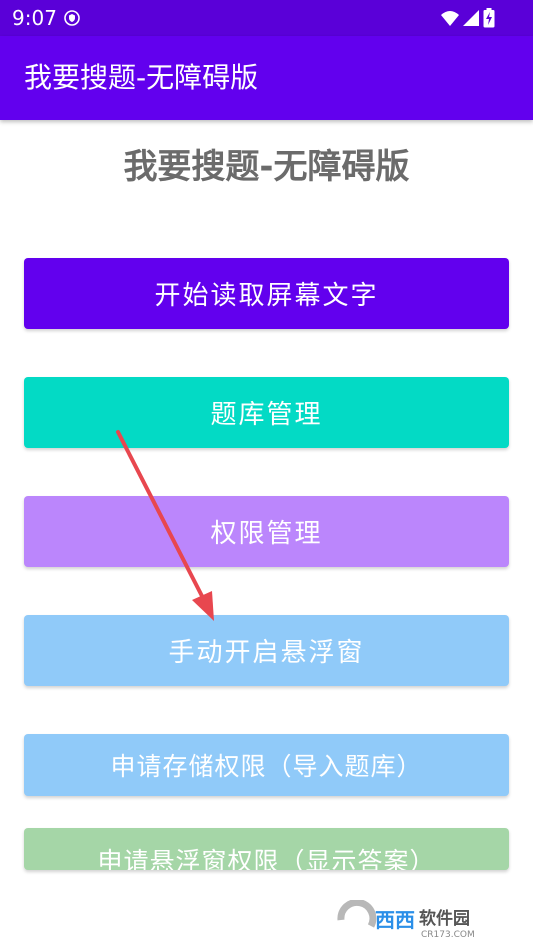 Image resolution: width=533 pixels, height=948 pixels. I want to click on request-overlay-permission-button-label: 申请悬浮窗权限（显示答案）, so click(266, 858).